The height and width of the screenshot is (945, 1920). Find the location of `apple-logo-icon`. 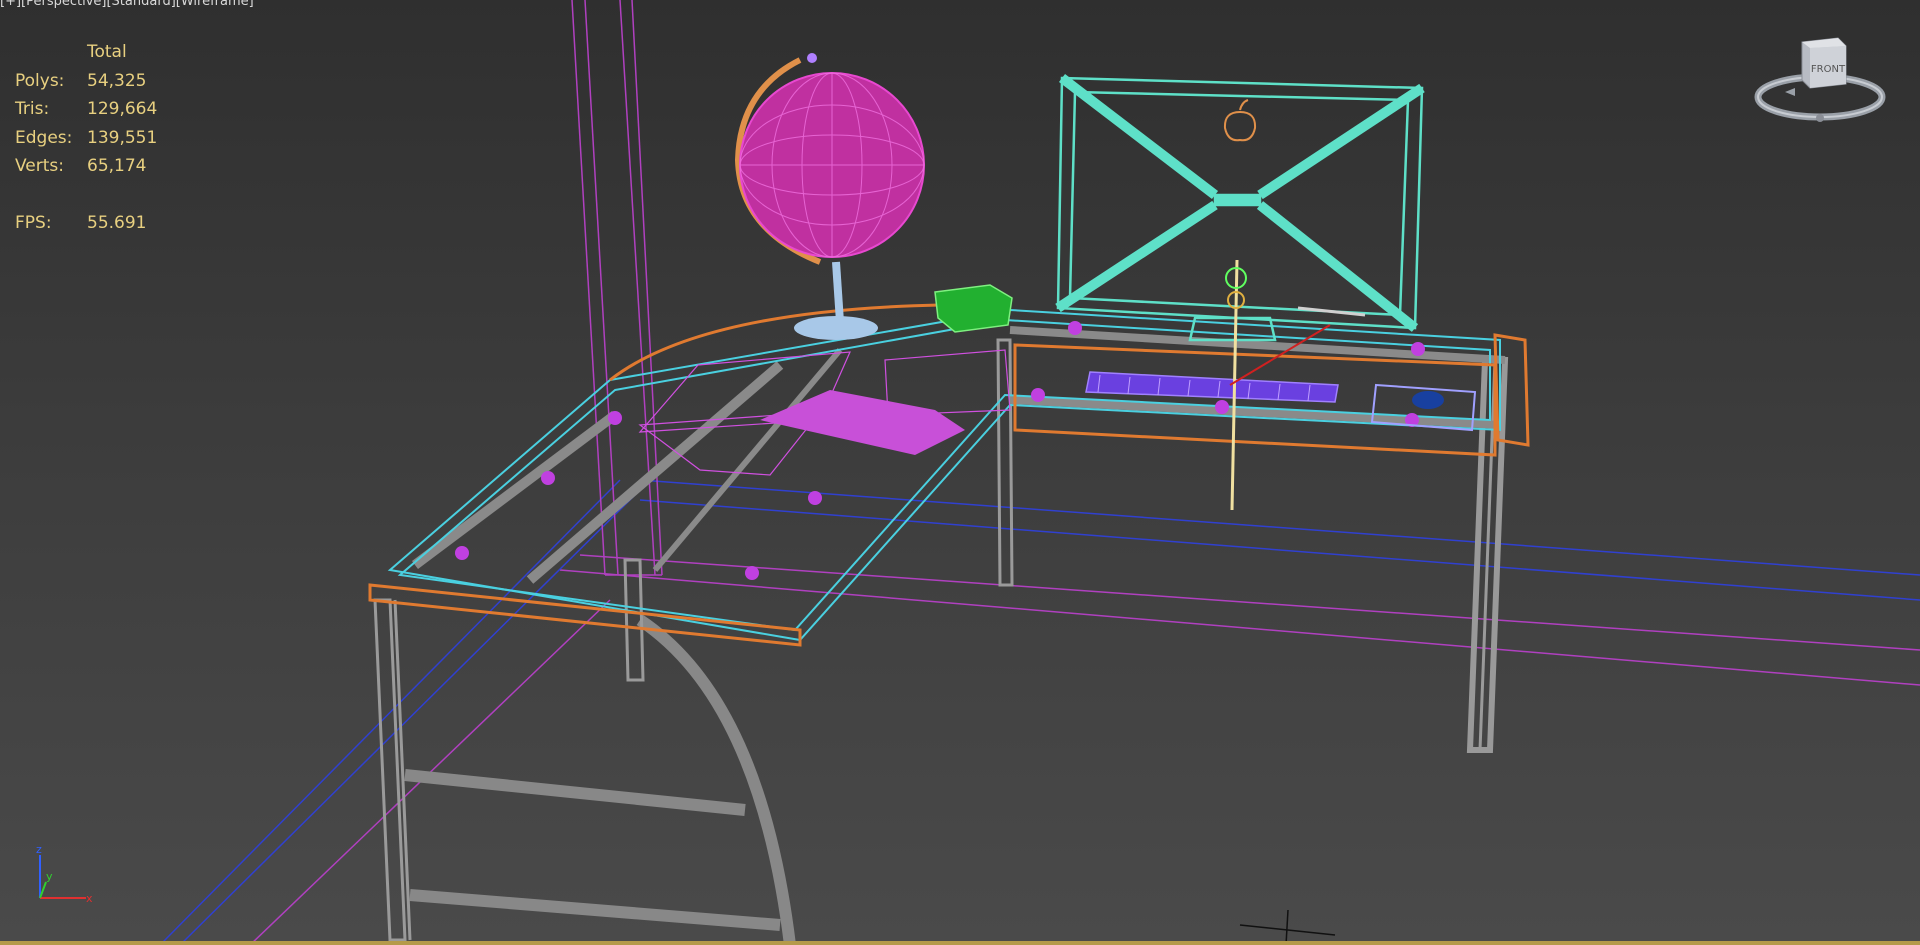

apple-logo-icon is located at coordinates (1240, 120).